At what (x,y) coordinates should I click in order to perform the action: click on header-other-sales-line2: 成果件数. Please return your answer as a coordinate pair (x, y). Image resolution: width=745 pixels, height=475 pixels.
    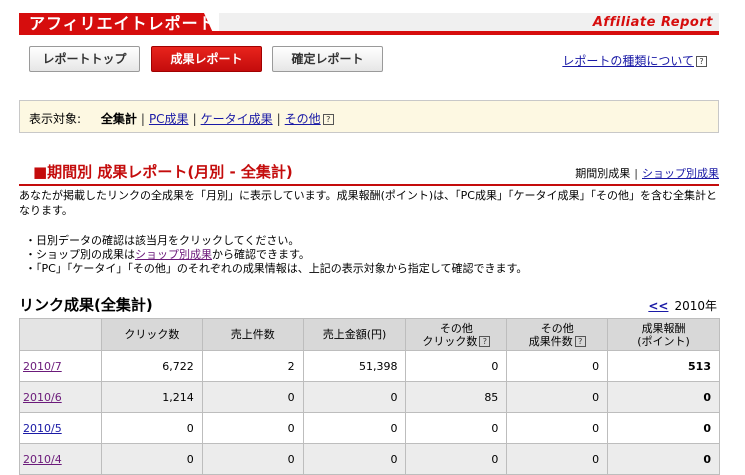
    Looking at the image, I should click on (550, 341).